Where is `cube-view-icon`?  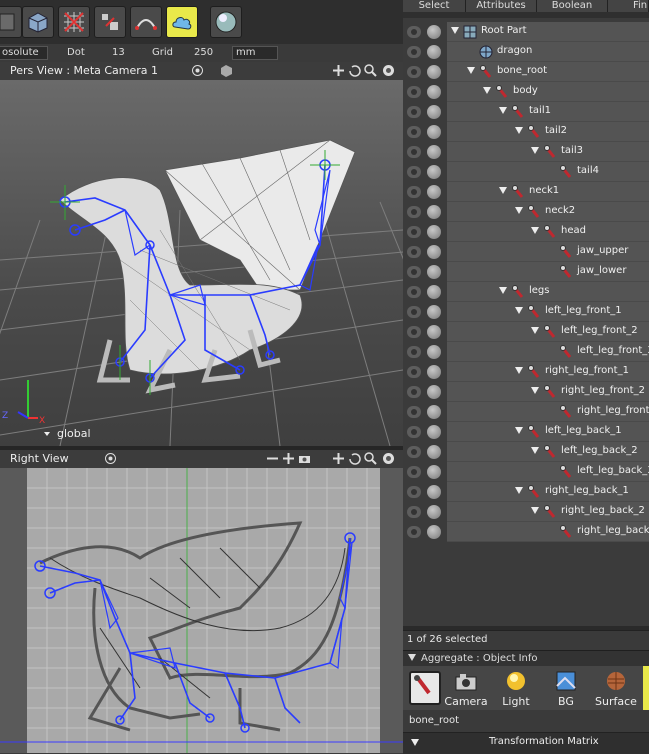 cube-view-icon is located at coordinates (226, 70).